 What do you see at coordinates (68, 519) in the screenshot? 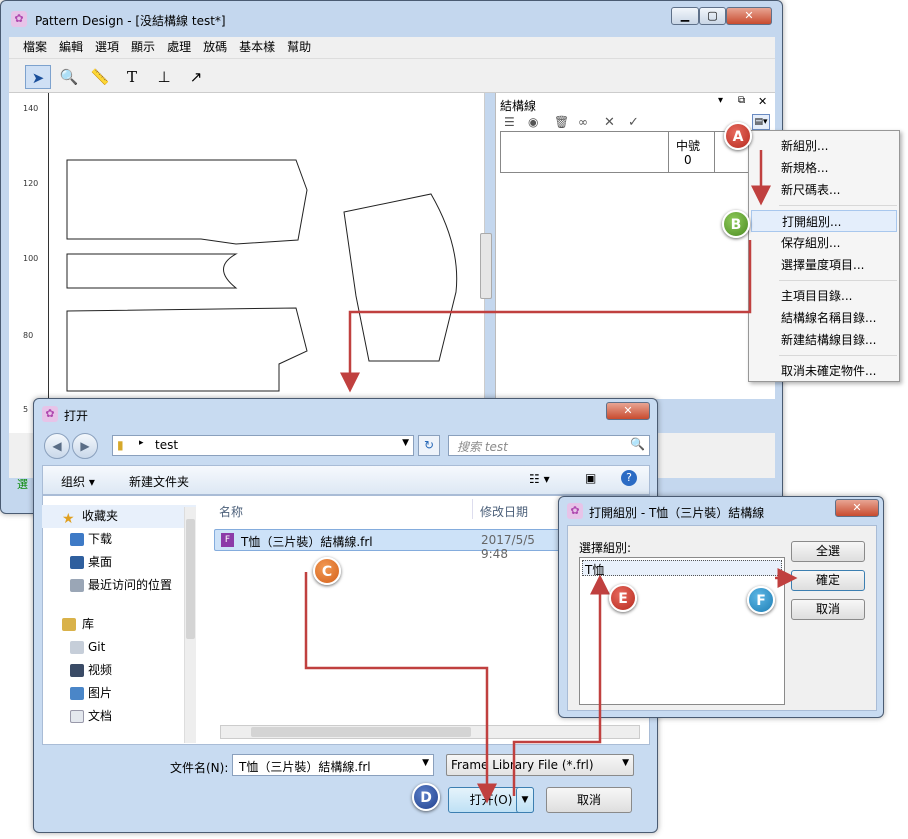
I see `star-icon: ★` at bounding box center [68, 519].